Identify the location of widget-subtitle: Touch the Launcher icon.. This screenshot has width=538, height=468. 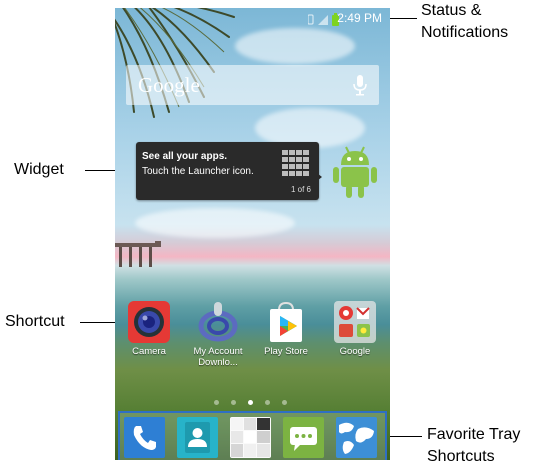
(198, 171).